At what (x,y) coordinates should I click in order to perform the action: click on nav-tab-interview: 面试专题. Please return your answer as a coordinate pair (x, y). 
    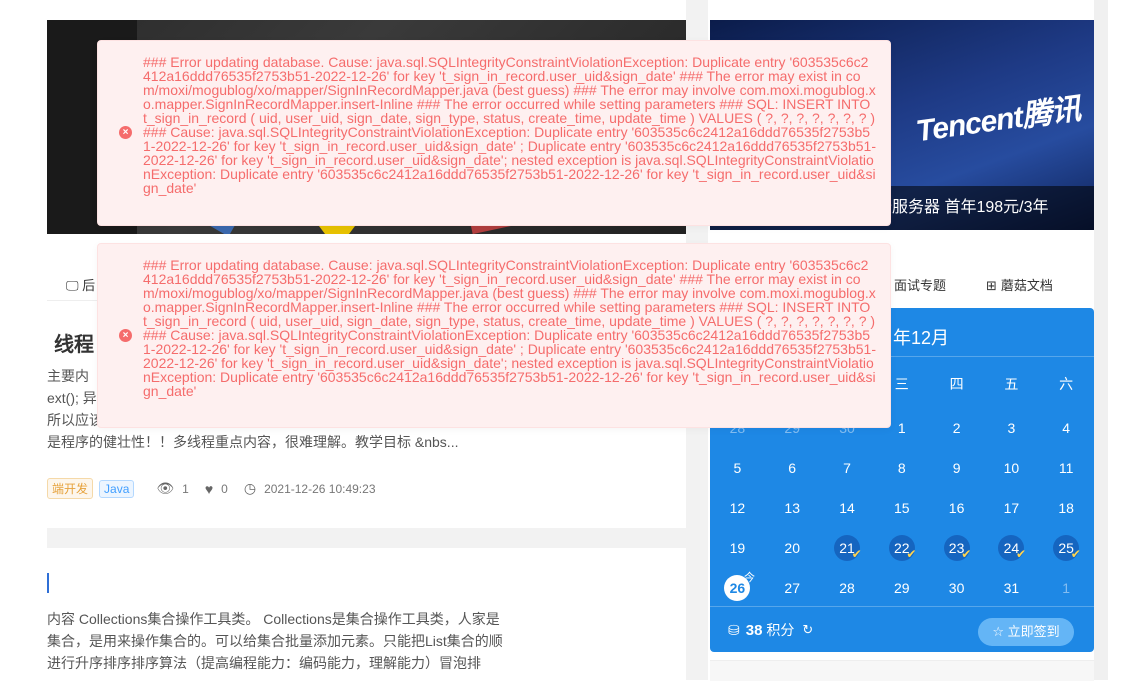
    Looking at the image, I should click on (918, 284).